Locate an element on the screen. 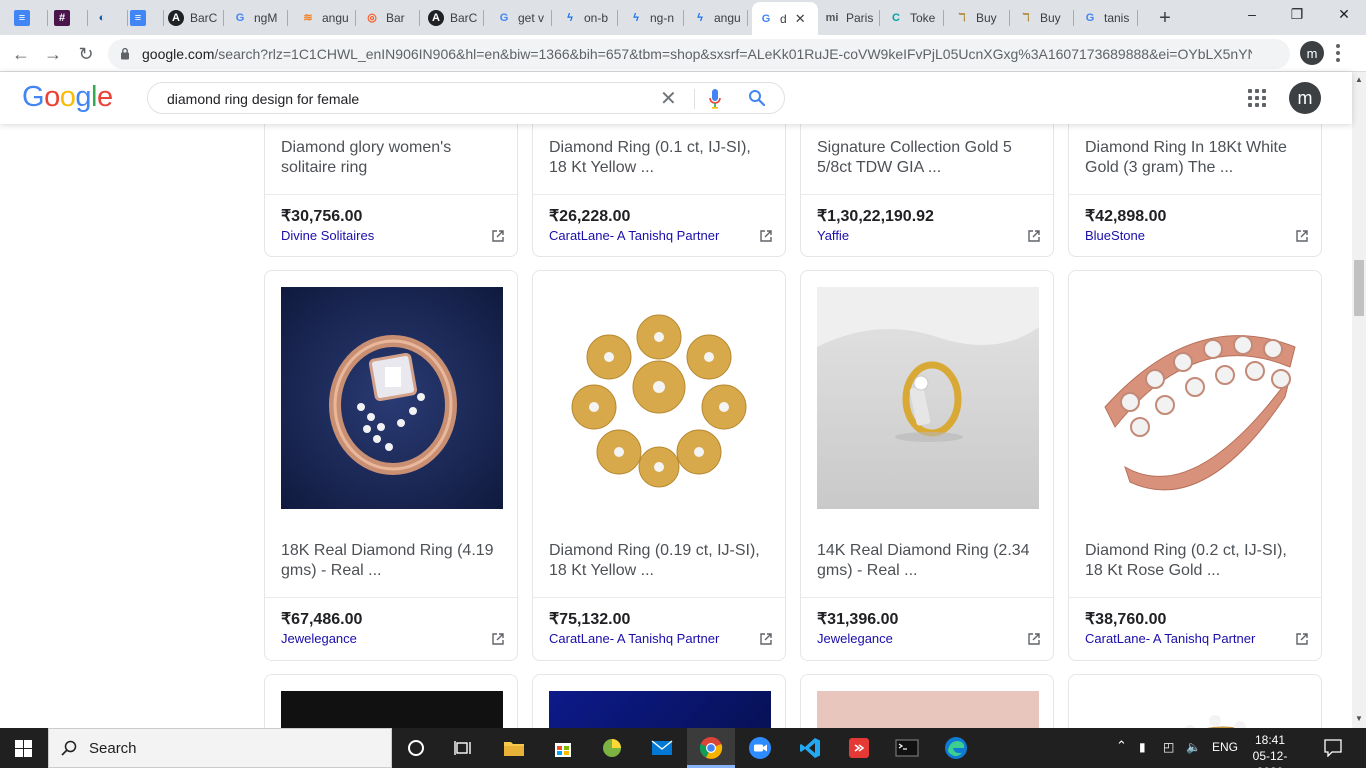 Image resolution: width=1366 pixels, height=768 pixels. vscode-icon is located at coordinates (810, 748).